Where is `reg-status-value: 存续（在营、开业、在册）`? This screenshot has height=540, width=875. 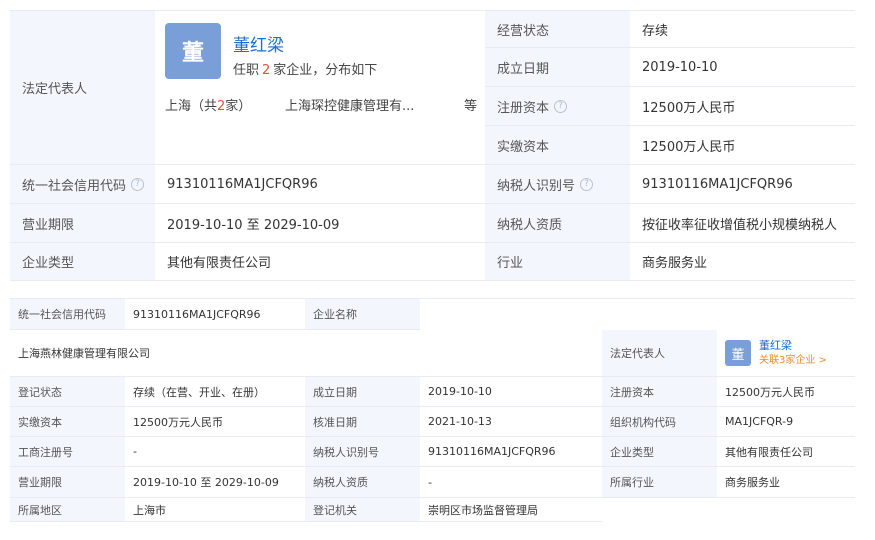 reg-status-value: 存续（在营、开业、在册） is located at coordinates (215, 392).